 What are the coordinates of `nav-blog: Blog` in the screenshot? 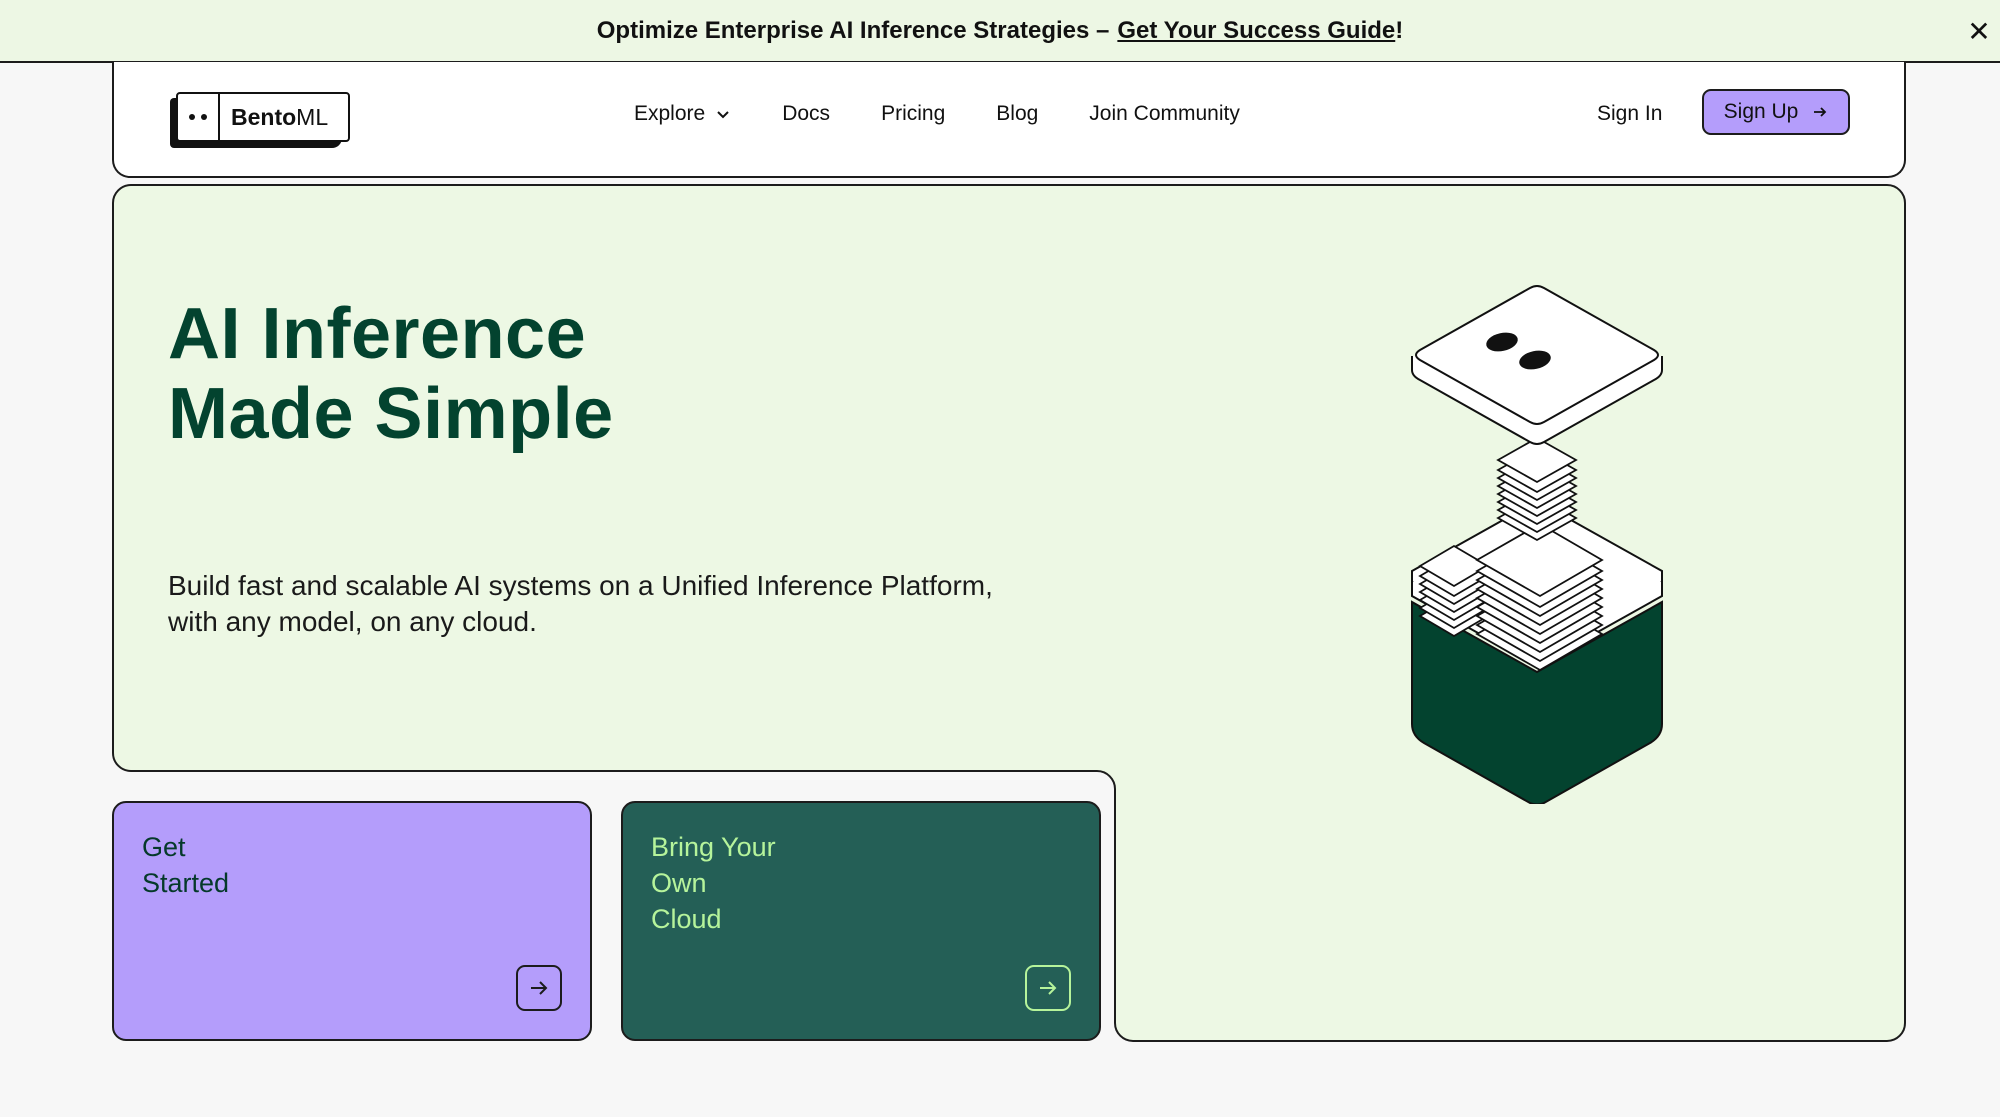 It's located at (1017, 114).